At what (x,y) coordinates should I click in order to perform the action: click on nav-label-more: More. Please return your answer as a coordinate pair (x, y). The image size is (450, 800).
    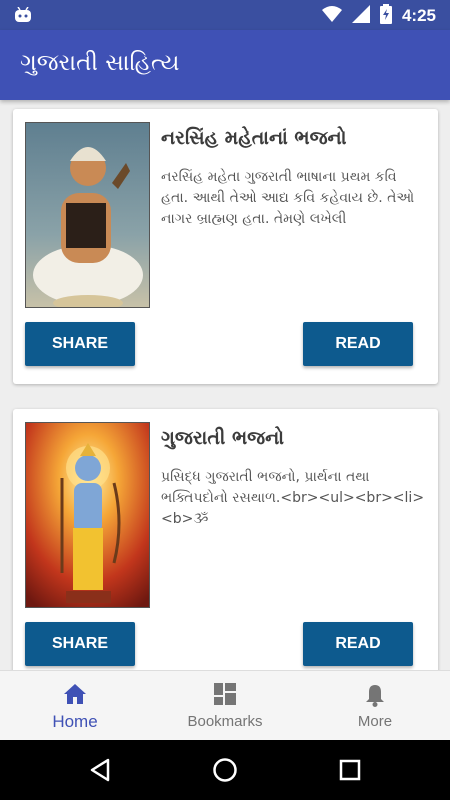
    Looking at the image, I should click on (375, 721).